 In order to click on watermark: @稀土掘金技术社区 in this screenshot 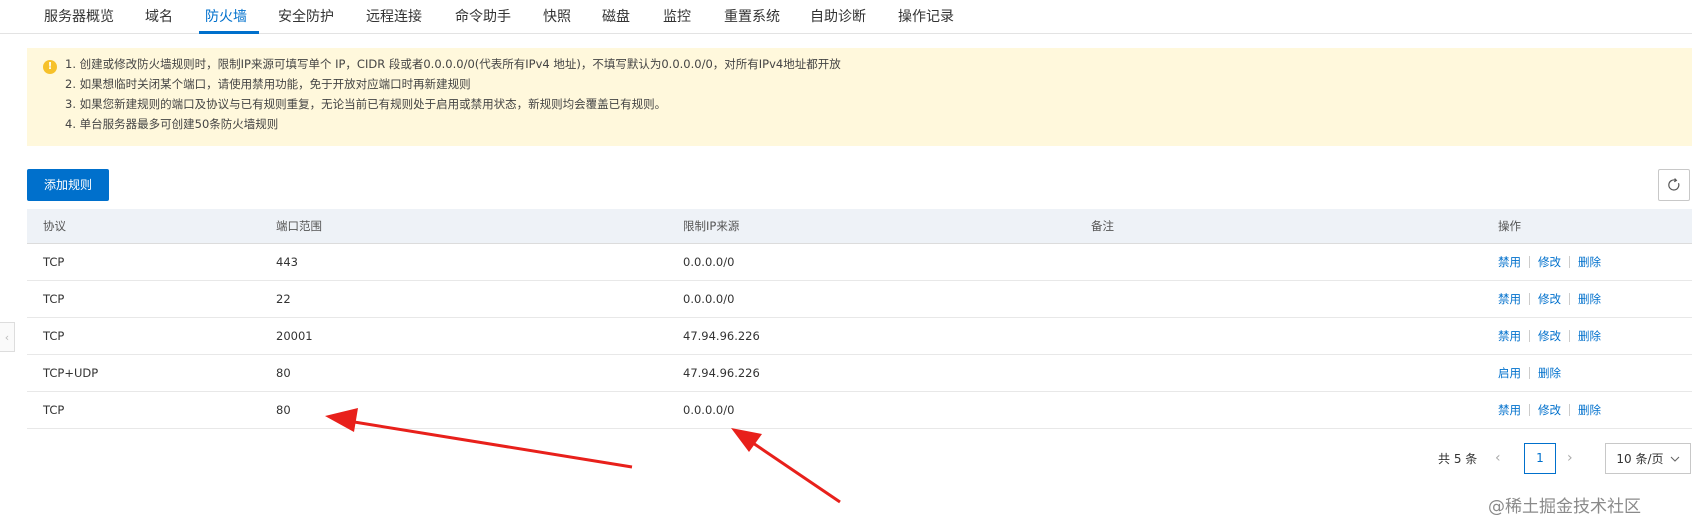, I will do `click(1564, 507)`.